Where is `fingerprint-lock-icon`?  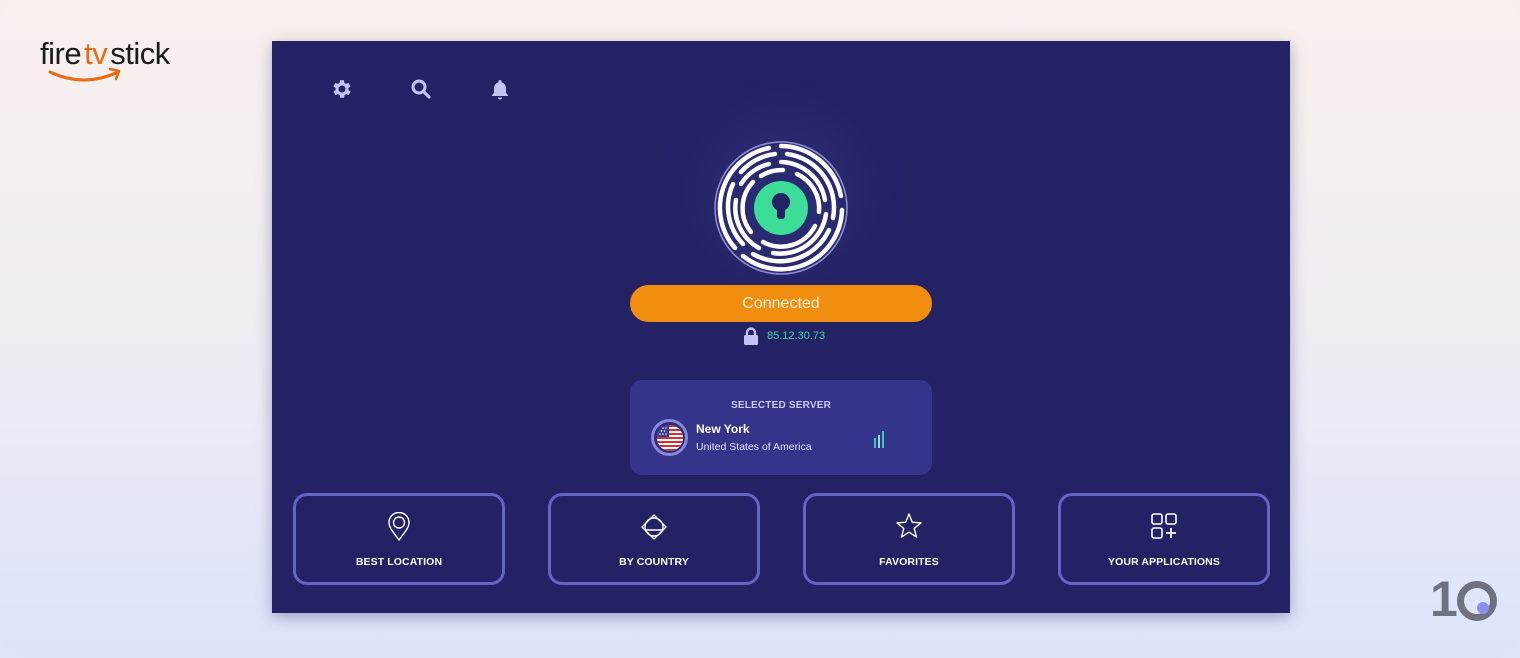 fingerprint-lock-icon is located at coordinates (781, 208).